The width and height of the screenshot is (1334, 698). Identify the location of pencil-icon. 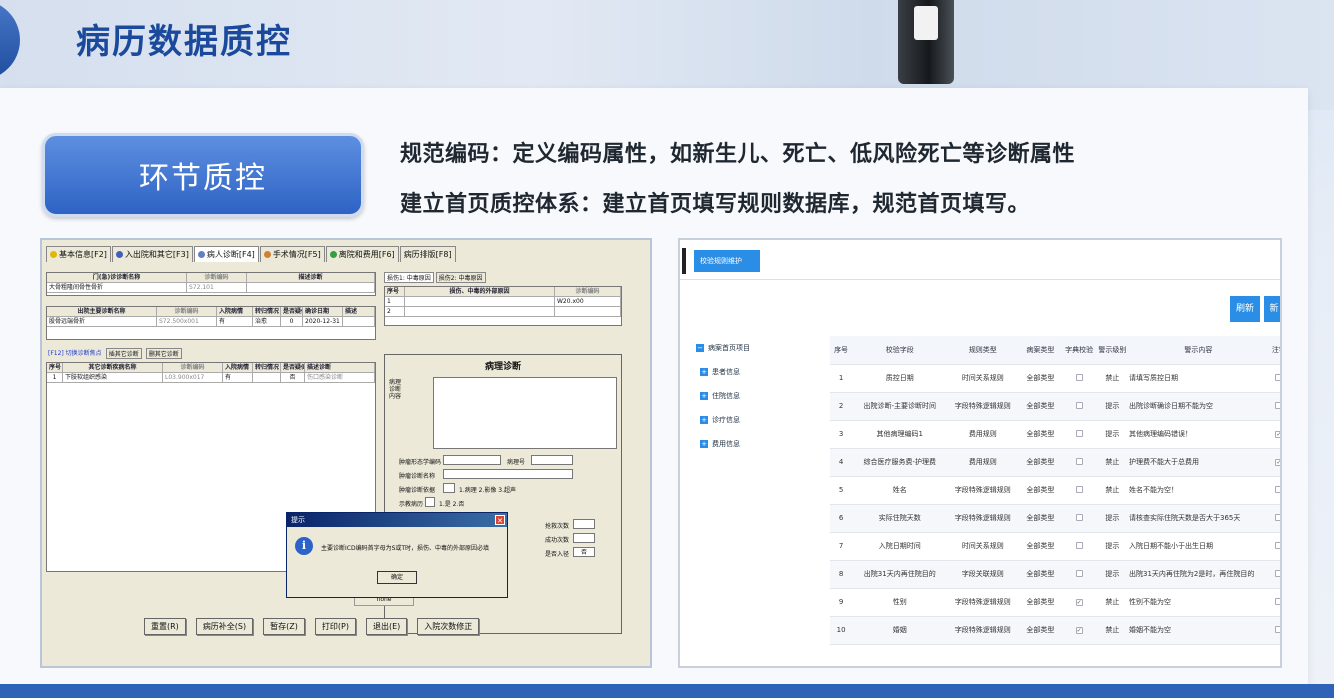
(119, 254).